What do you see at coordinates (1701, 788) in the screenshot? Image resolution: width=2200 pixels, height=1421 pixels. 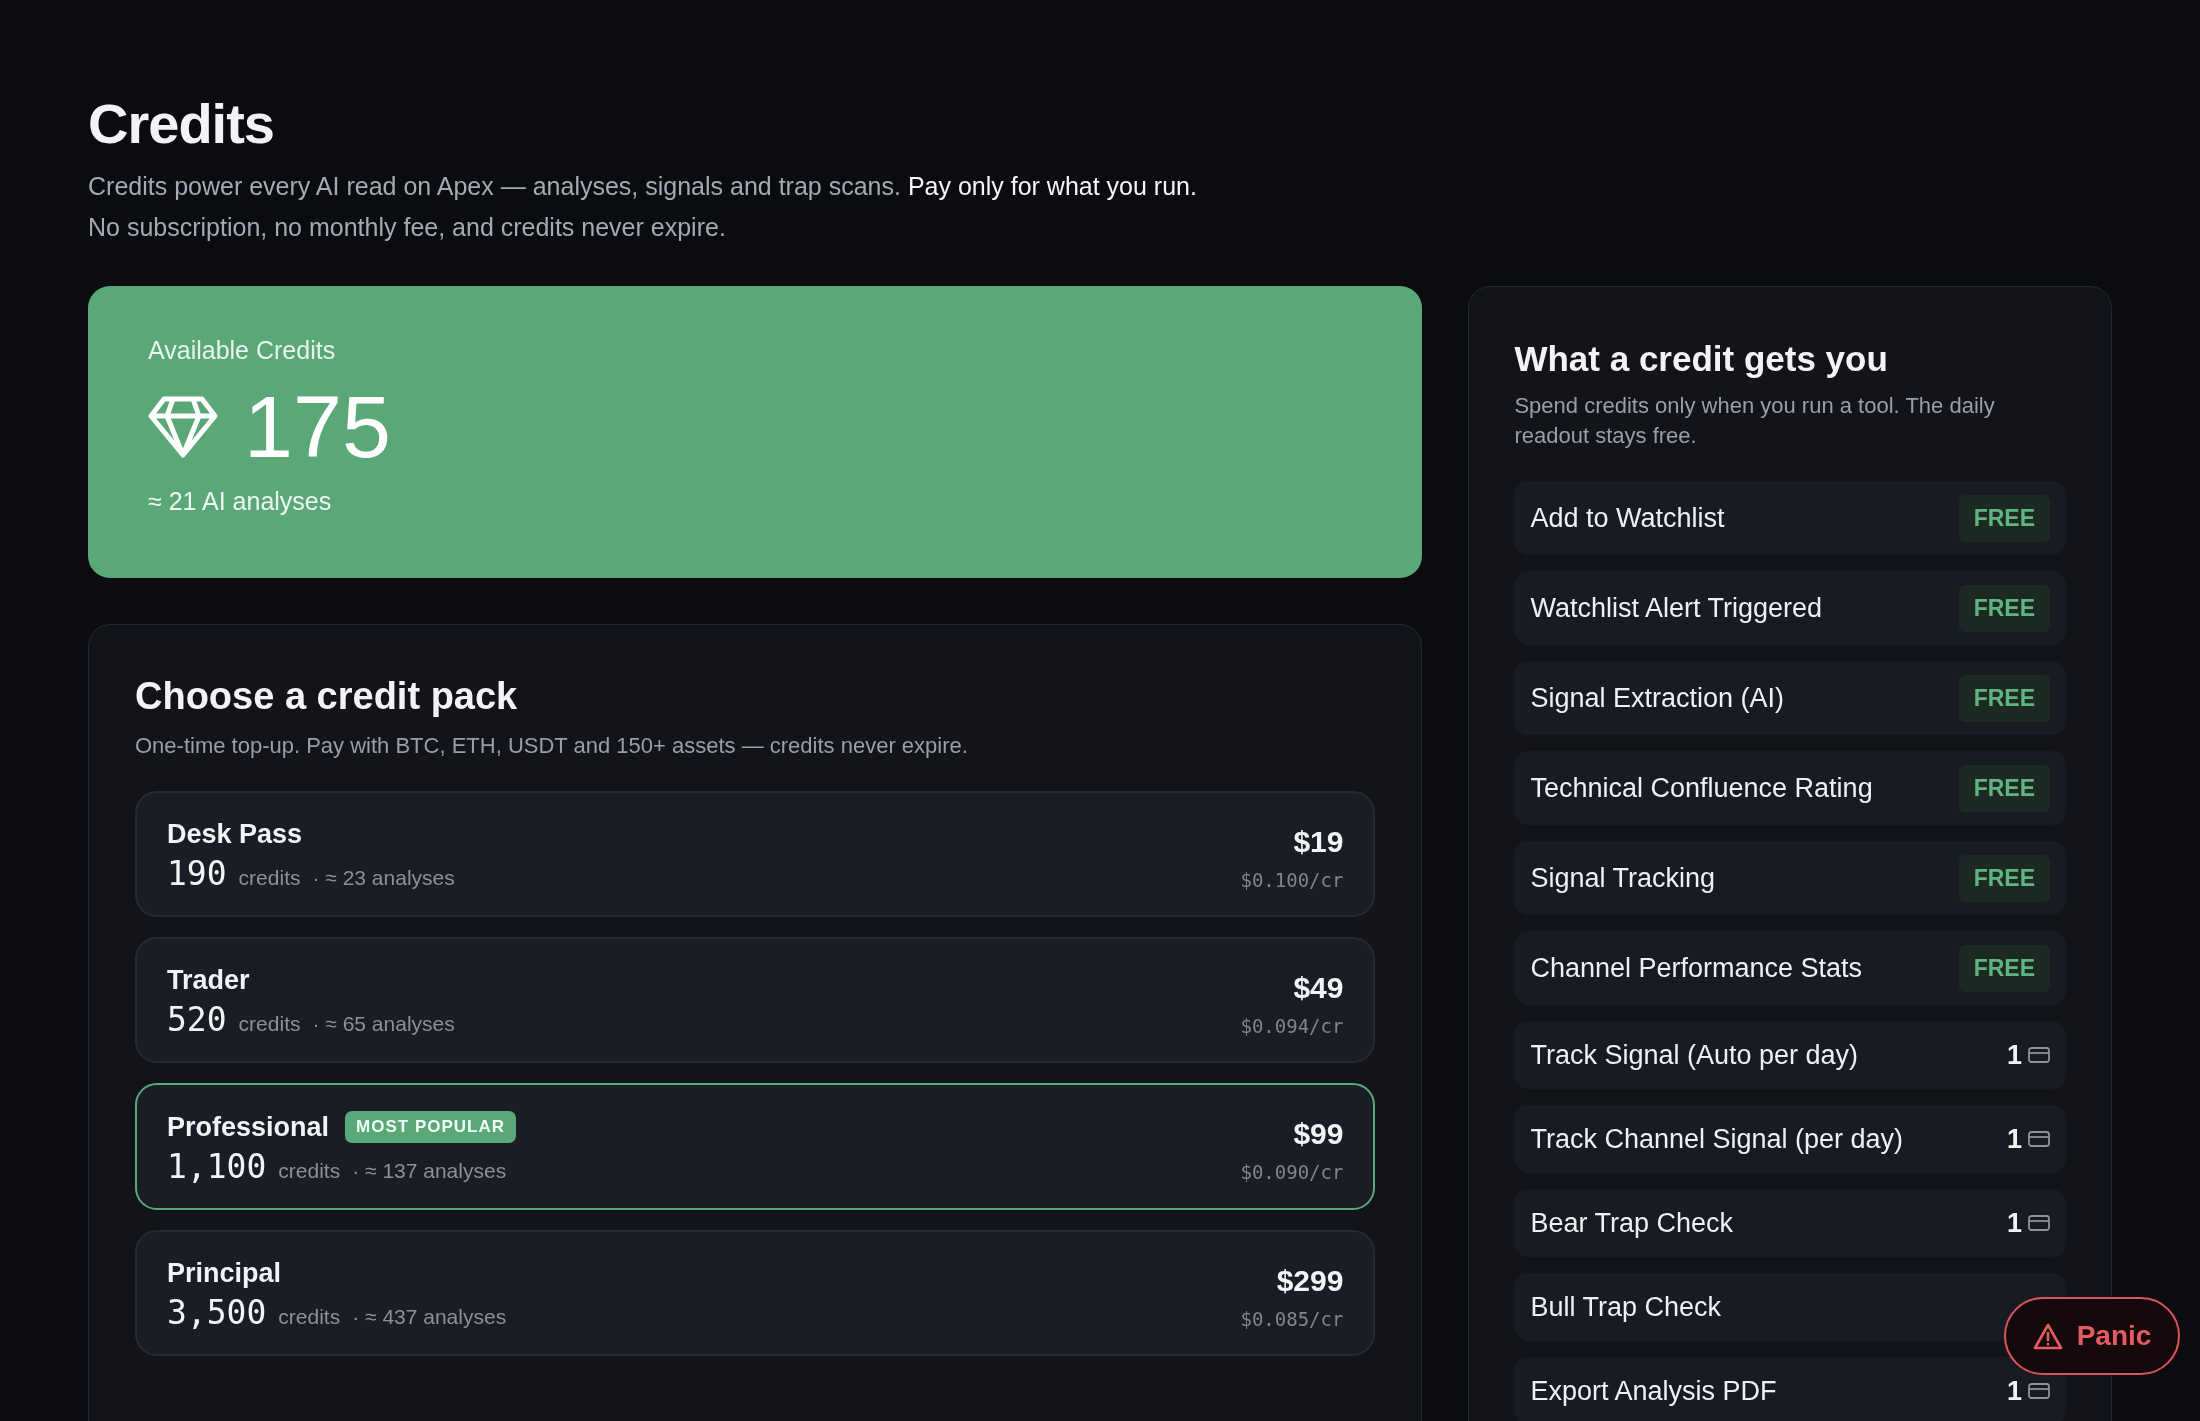 I see `tool-name: Technical Confluence Rating` at bounding box center [1701, 788].